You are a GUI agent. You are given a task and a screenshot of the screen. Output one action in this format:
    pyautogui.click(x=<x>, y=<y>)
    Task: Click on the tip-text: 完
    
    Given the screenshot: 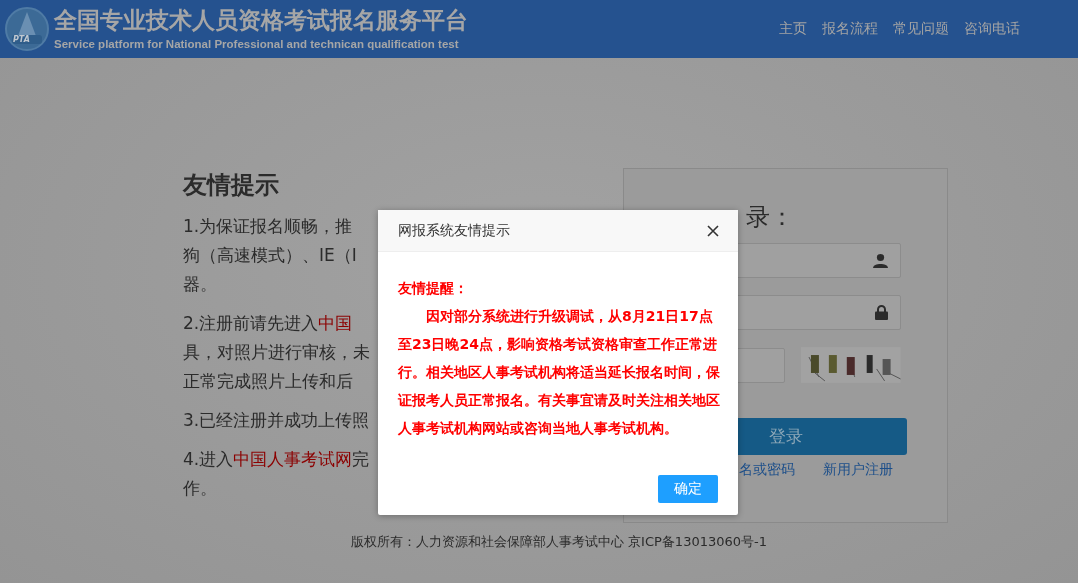 What is the action you would take?
    pyautogui.click(x=361, y=459)
    